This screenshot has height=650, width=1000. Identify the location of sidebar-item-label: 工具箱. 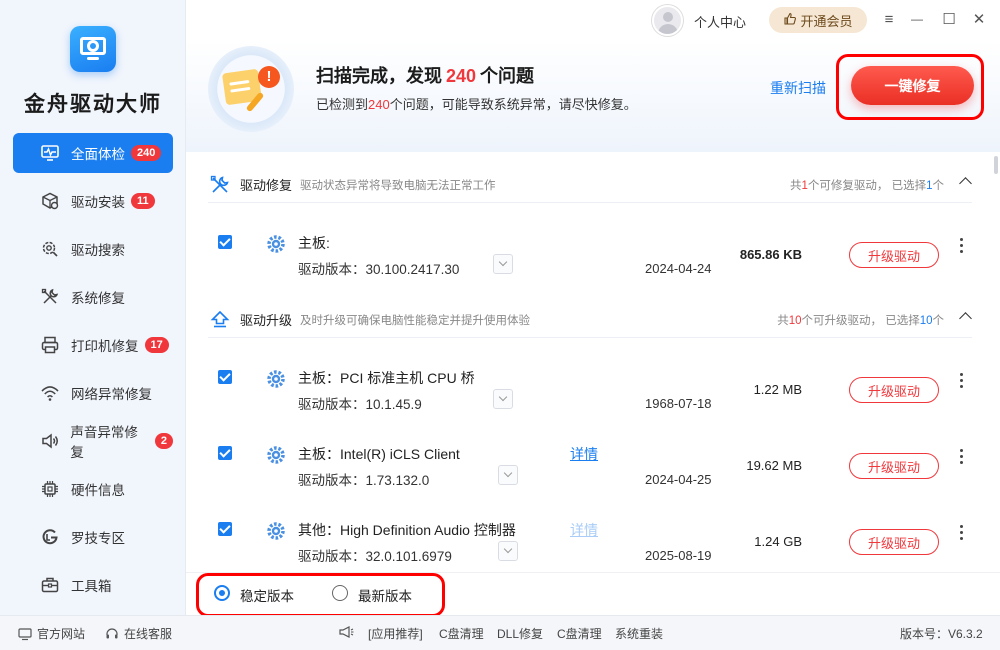
(91, 586).